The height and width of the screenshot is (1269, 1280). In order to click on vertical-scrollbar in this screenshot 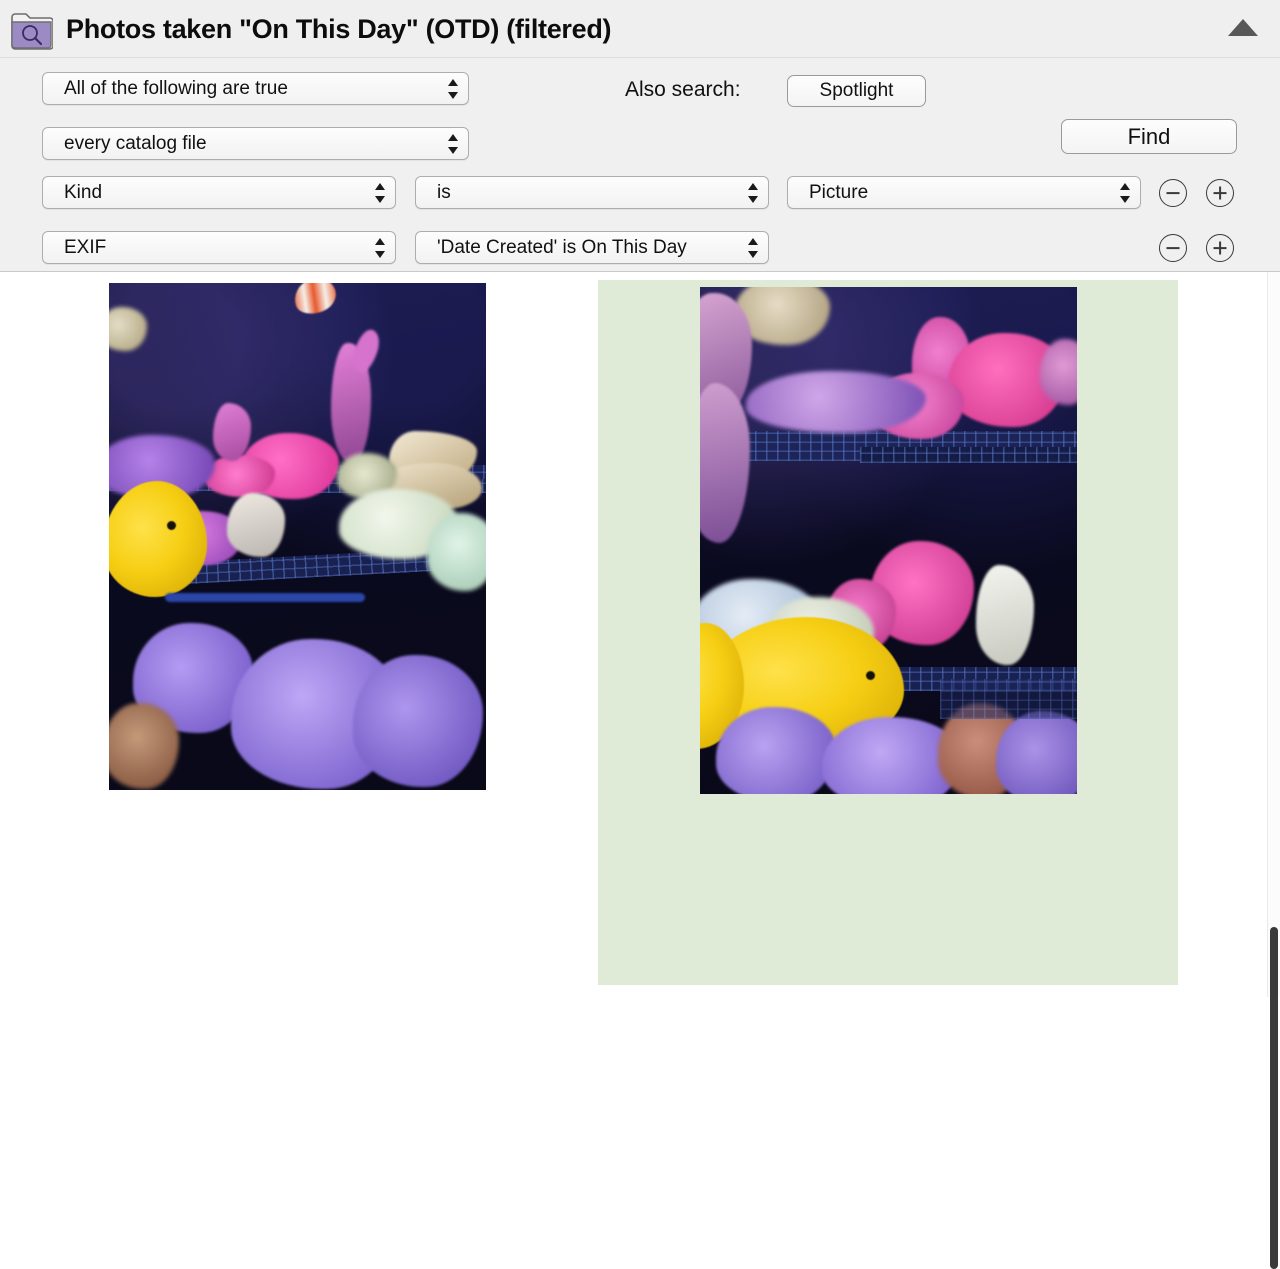, I will do `click(1273, 770)`.